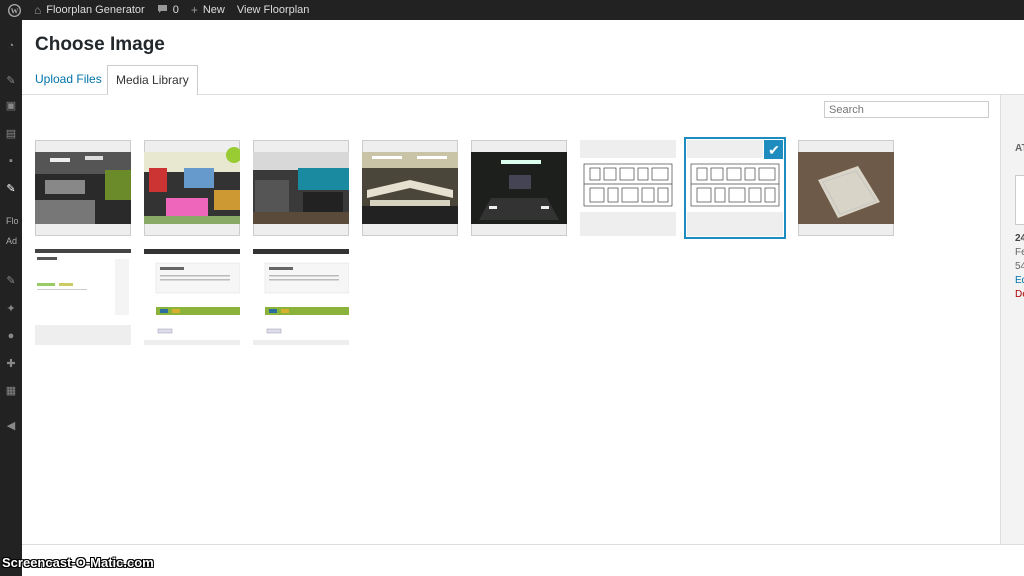 This screenshot has width=1024, height=576. What do you see at coordinates (11, 46) in the screenshot?
I see `dashboard-icon: ◔` at bounding box center [11, 46].